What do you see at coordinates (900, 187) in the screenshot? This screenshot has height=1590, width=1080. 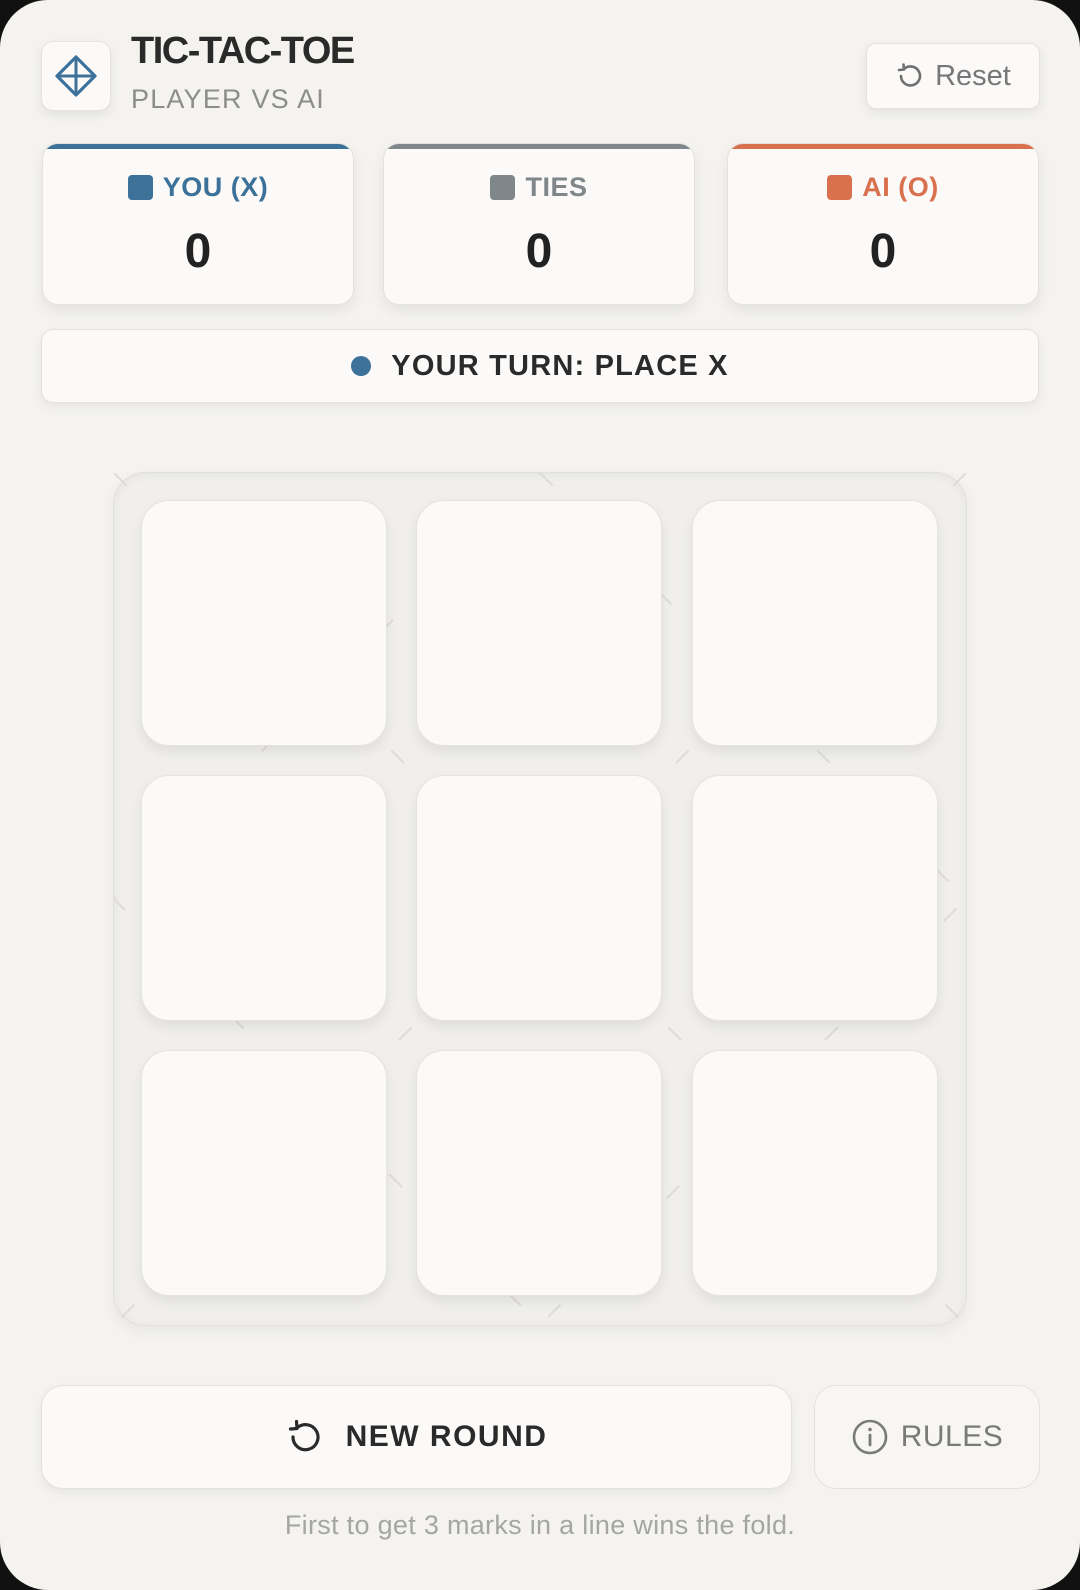 I see `score-label-text: AI (O)` at bounding box center [900, 187].